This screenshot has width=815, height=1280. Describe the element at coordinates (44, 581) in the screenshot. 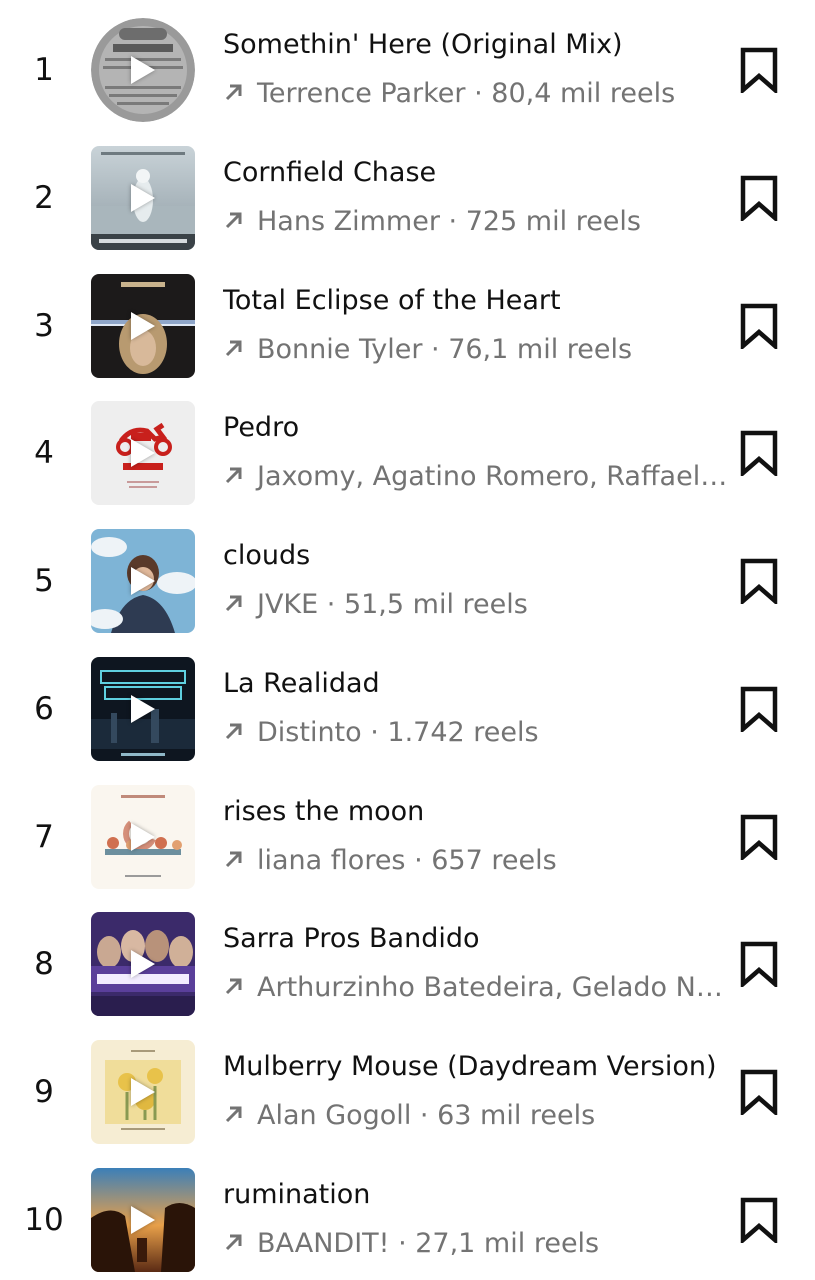

I see `rank-number: 5` at that location.